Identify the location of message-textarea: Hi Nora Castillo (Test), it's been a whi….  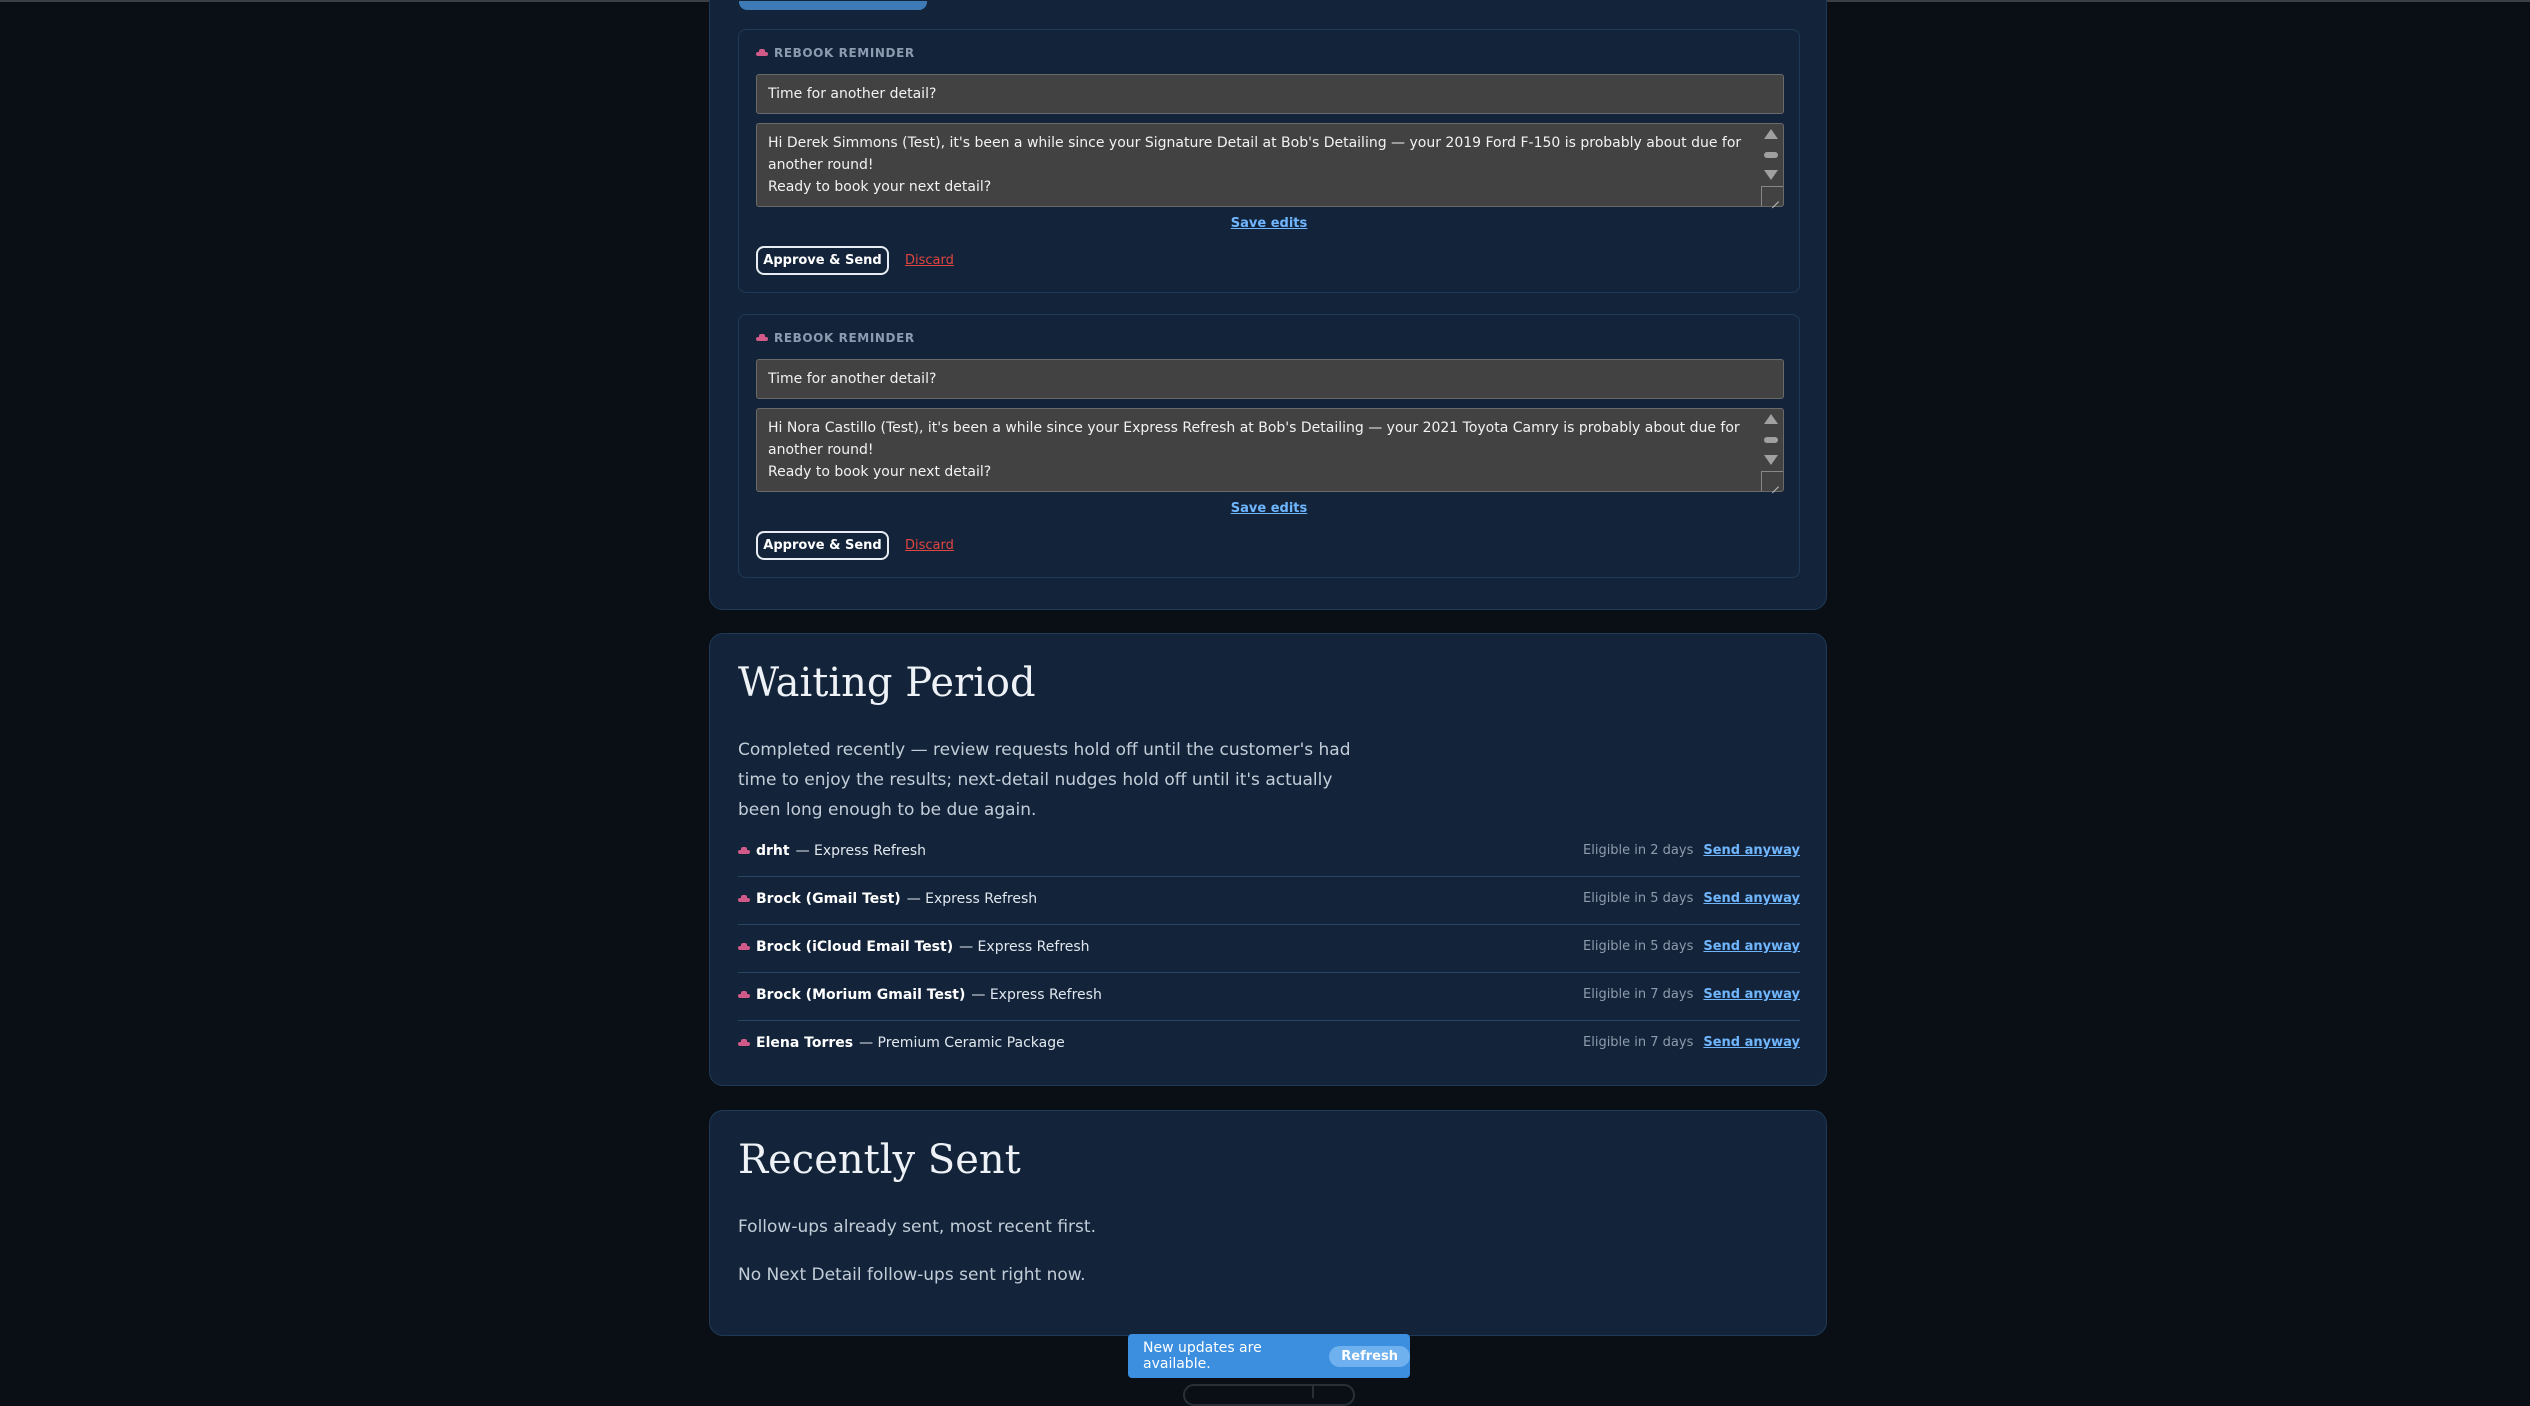
(1270, 450).